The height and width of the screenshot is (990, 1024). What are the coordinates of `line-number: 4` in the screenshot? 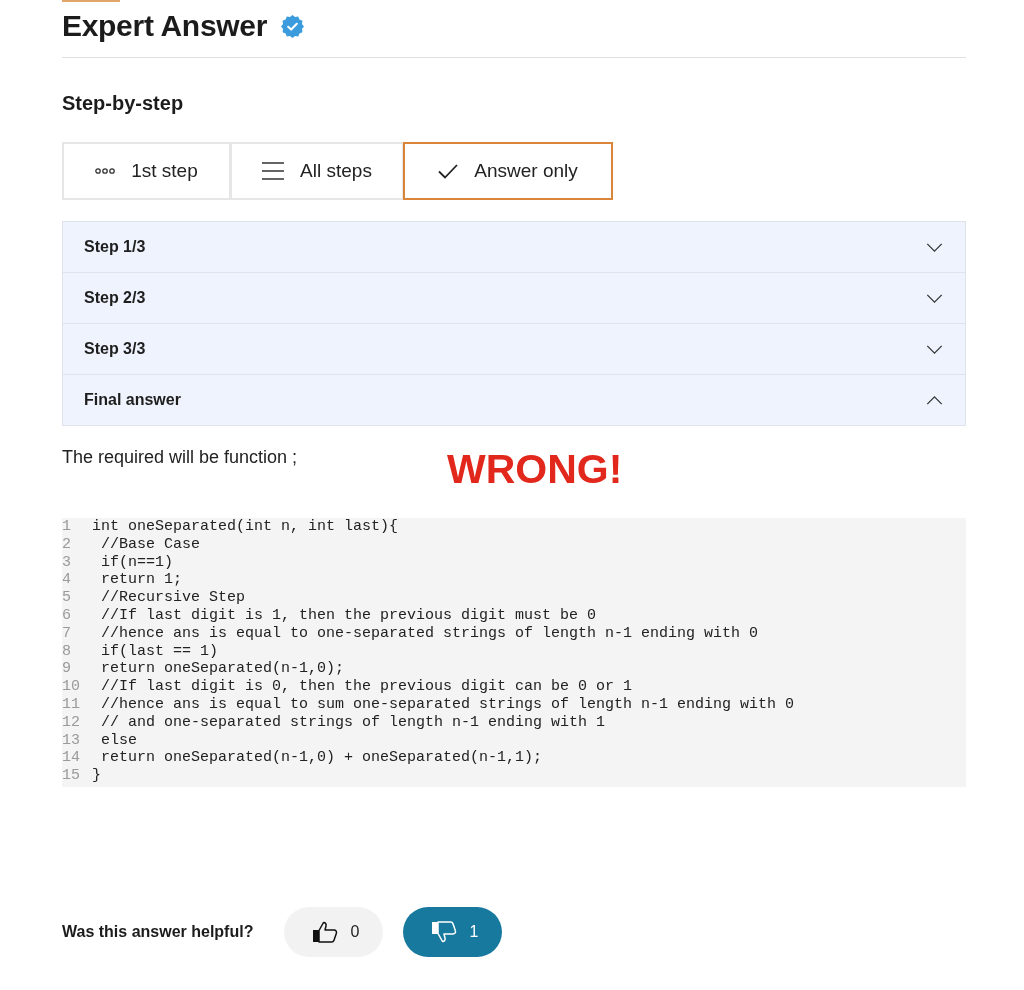 It's located at (66, 580).